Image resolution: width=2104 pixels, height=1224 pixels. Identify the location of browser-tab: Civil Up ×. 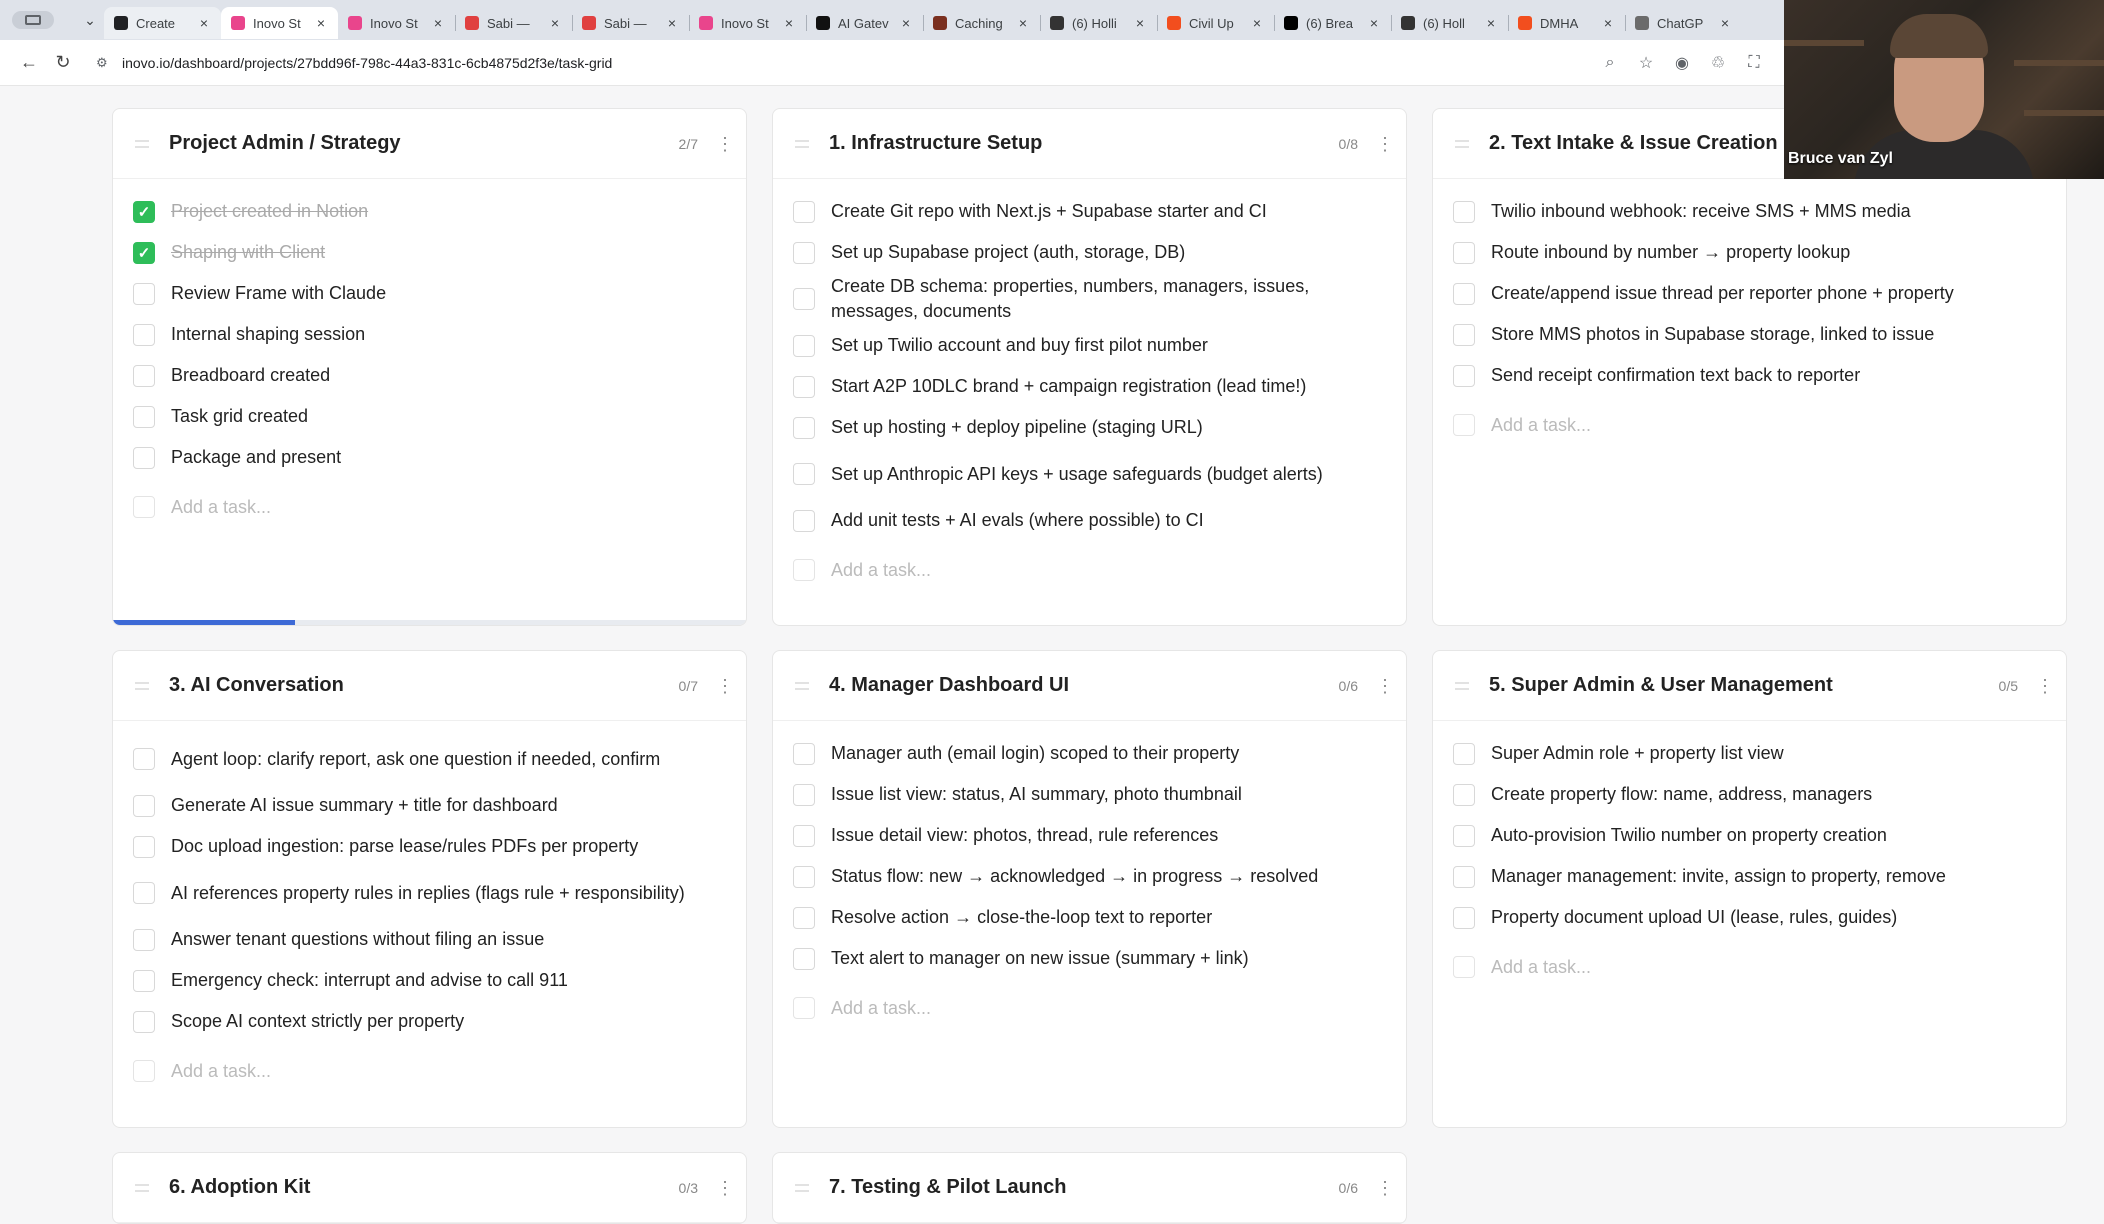
(1215, 23).